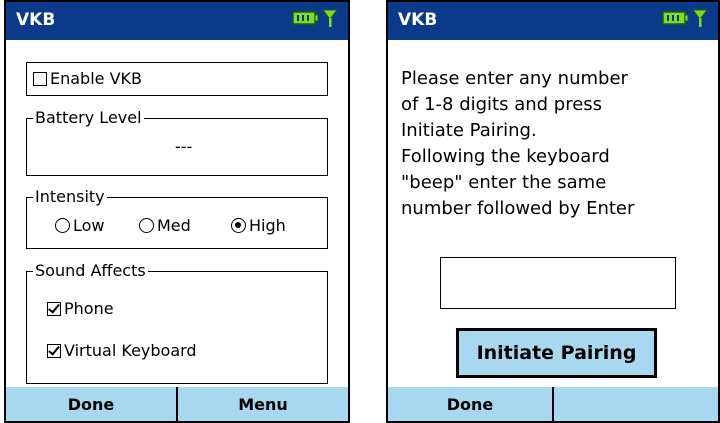 This screenshot has height=423, width=720. What do you see at coordinates (40, 78) in the screenshot?
I see `checkbox-icon` at bounding box center [40, 78].